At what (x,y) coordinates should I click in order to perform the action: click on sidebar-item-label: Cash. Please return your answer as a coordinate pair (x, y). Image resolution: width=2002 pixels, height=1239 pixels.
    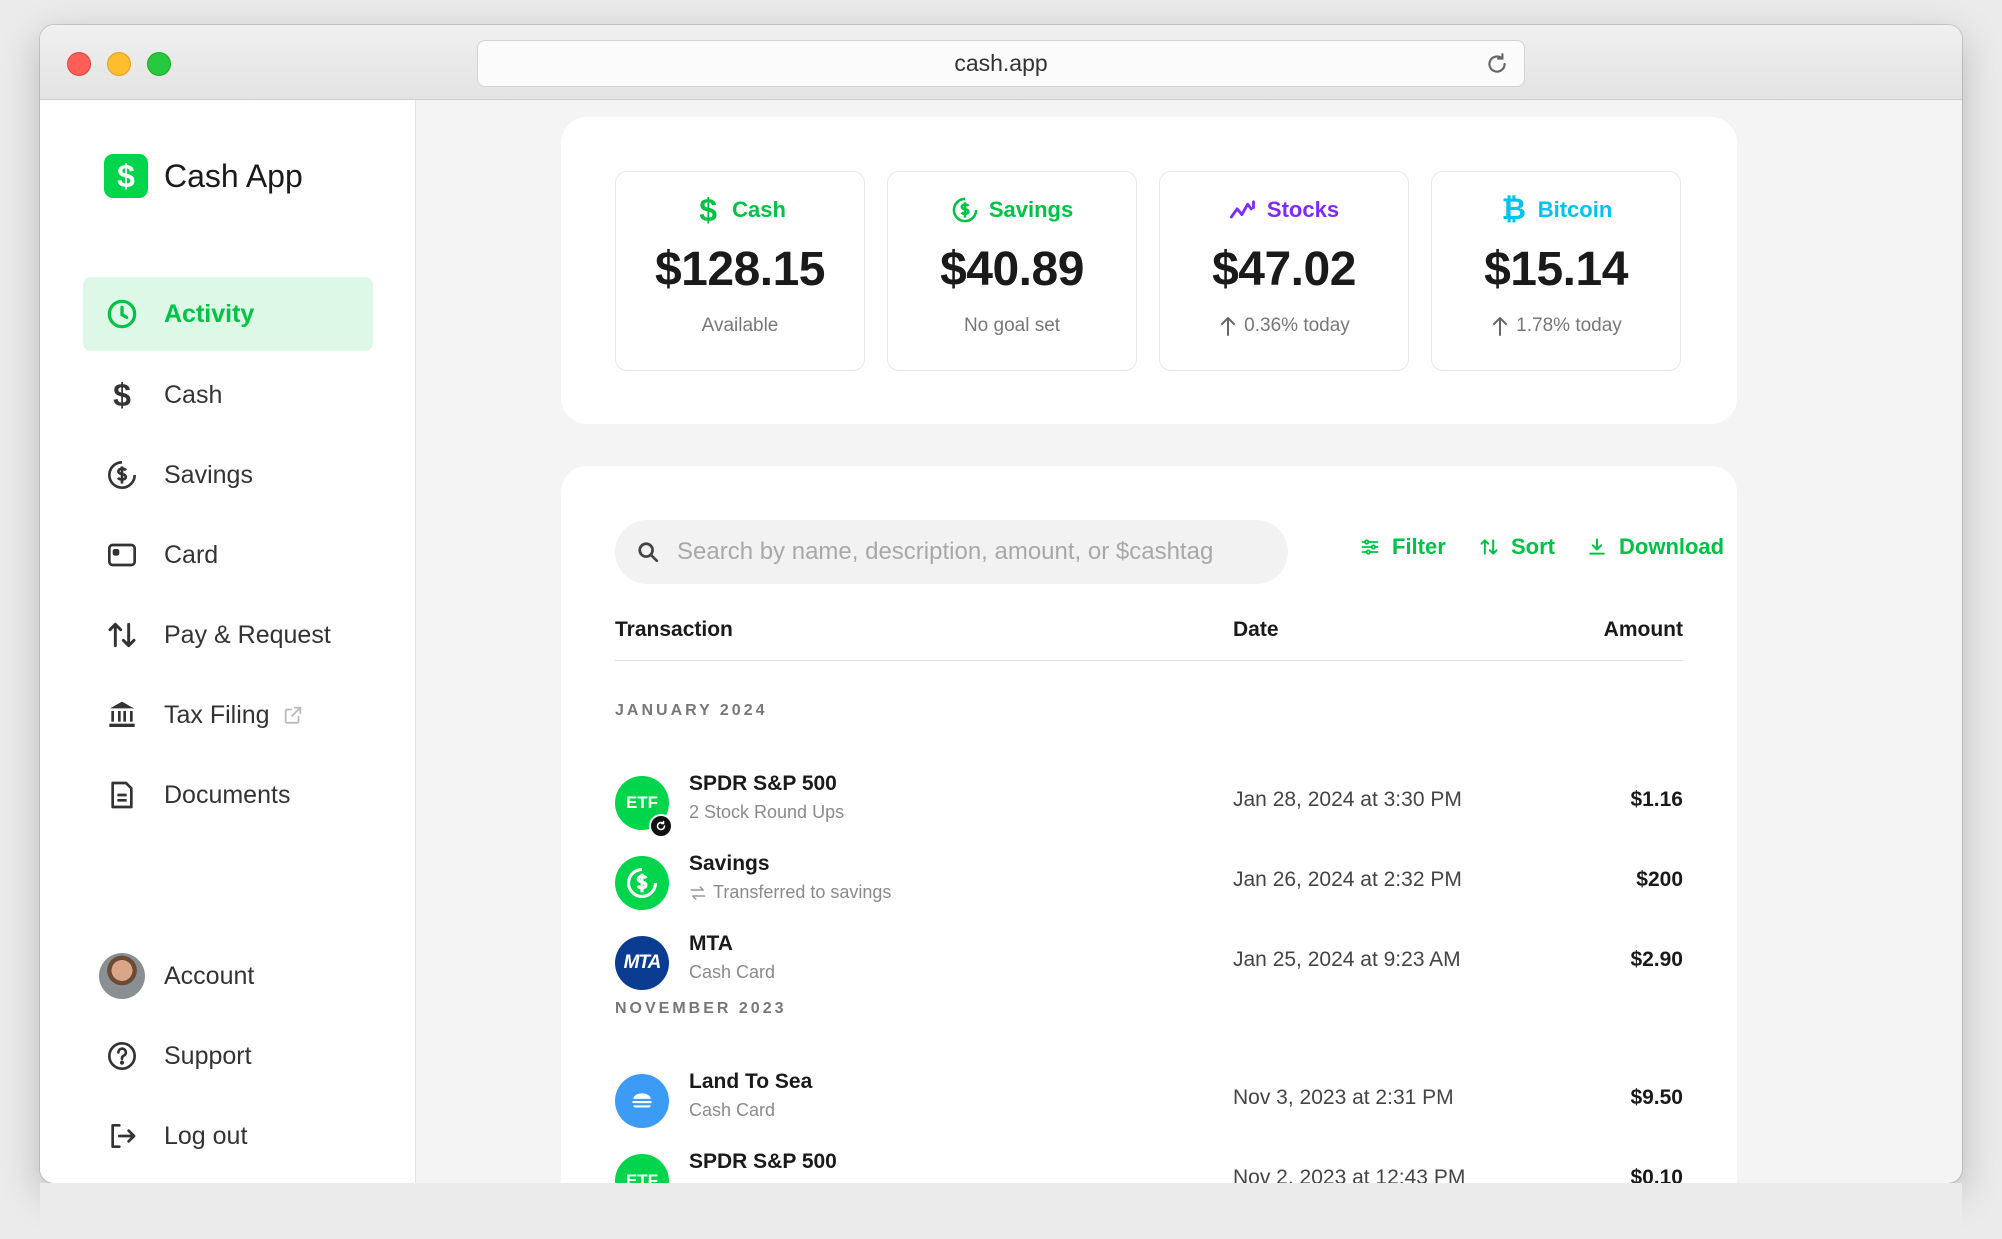
    Looking at the image, I should click on (193, 394).